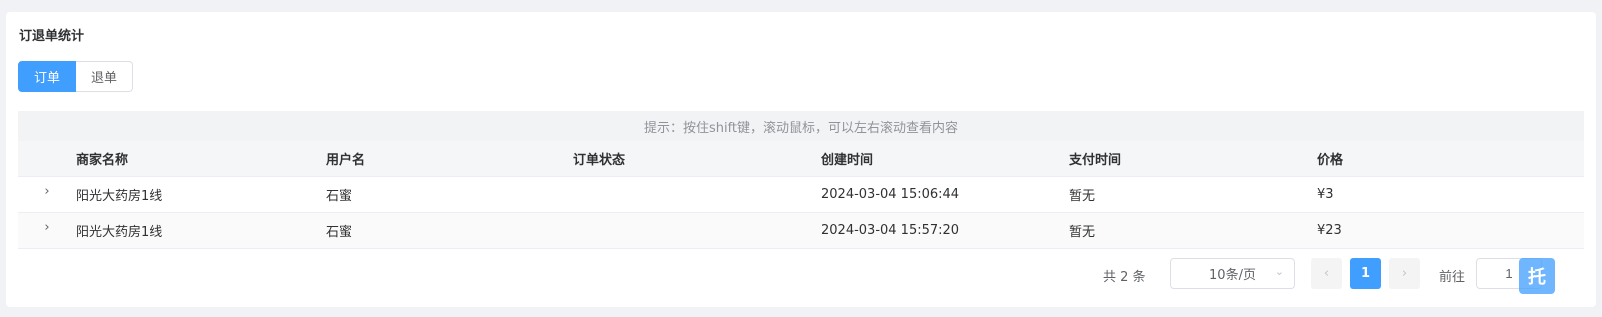 This screenshot has height=317, width=1602. Describe the element at coordinates (801, 274) in the screenshot. I see `pagination: 共 2 条 10条/页 ⌄ ‹ 1 › 前往` at that location.